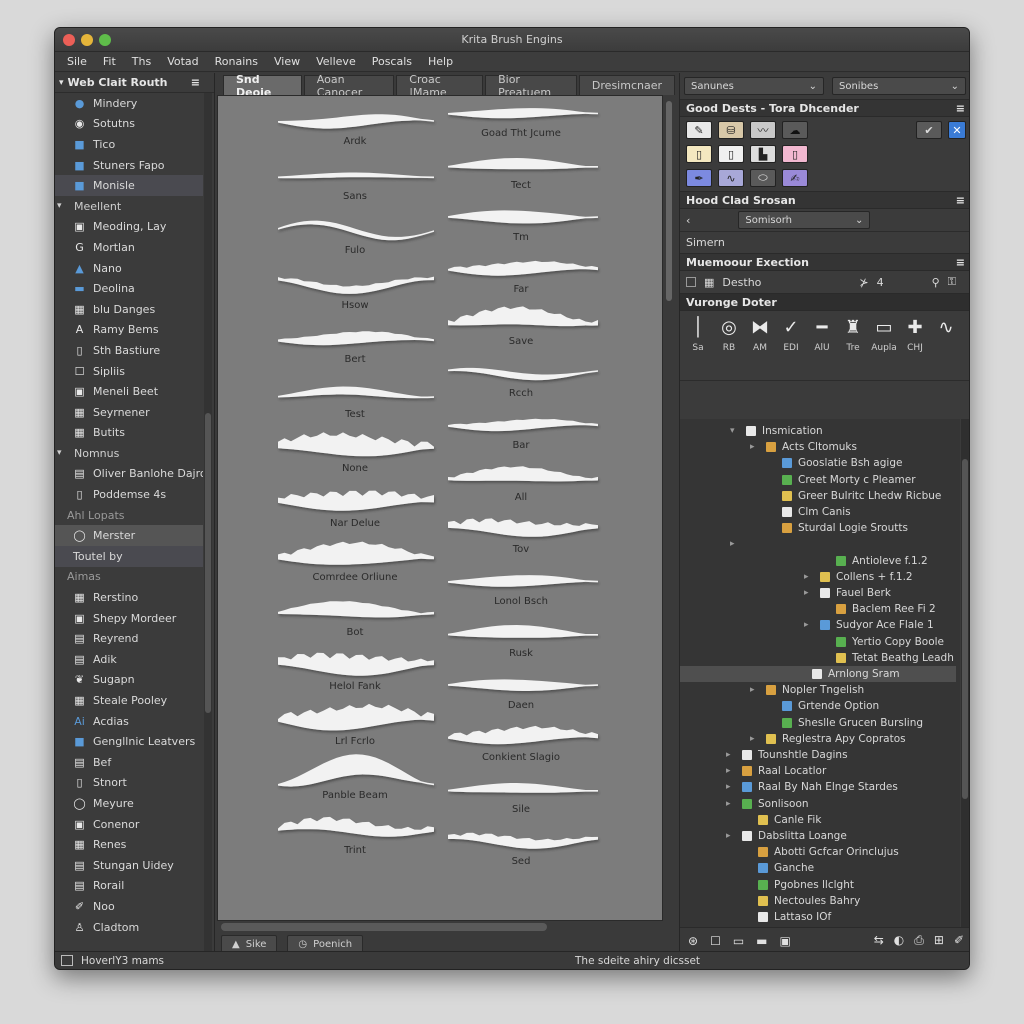 This screenshot has height=1024, width=1024. What do you see at coordinates (129, 762) in the screenshot?
I see `left-item-32: ▤ Bef` at bounding box center [129, 762].